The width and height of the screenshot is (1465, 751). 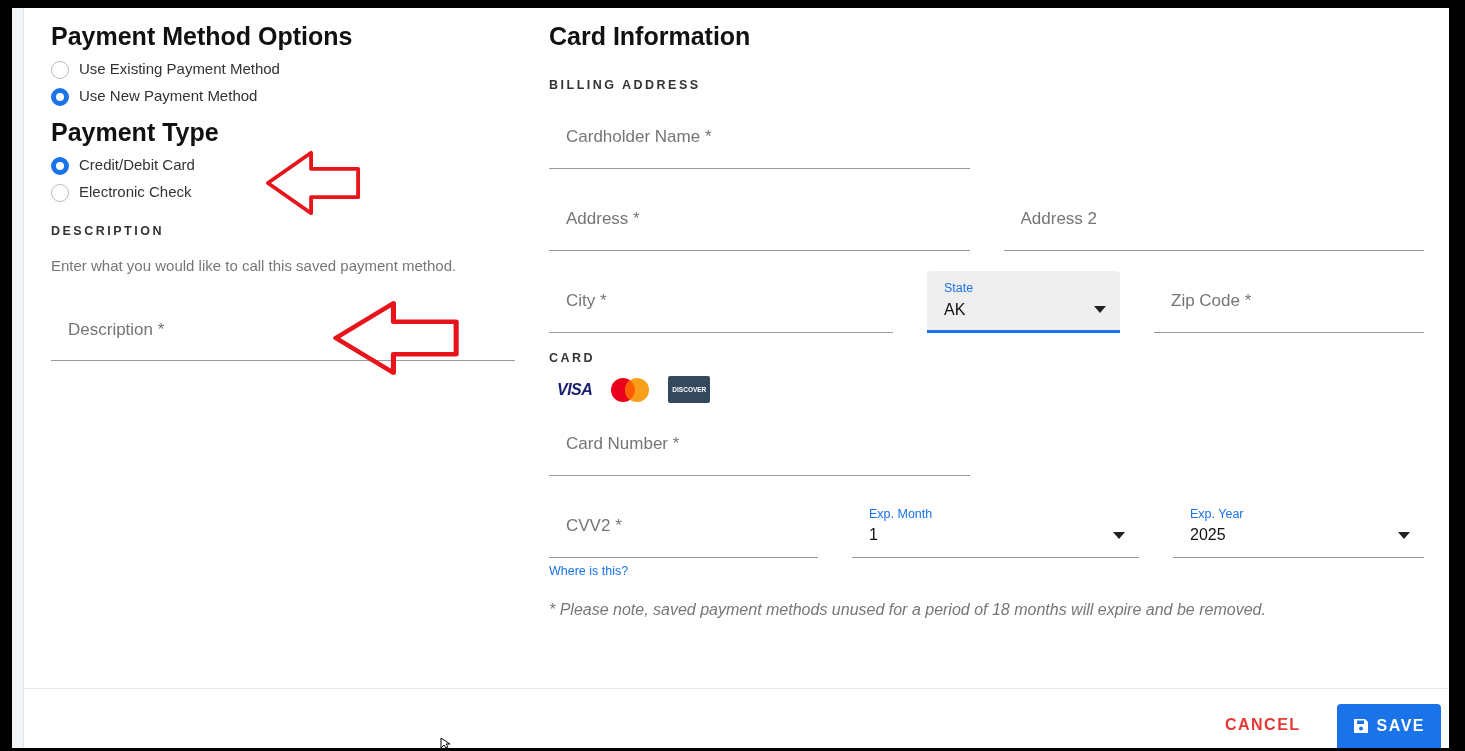 What do you see at coordinates (254, 265) in the screenshot?
I see `help-text: Enter what you would like to call this saved payment method.` at bounding box center [254, 265].